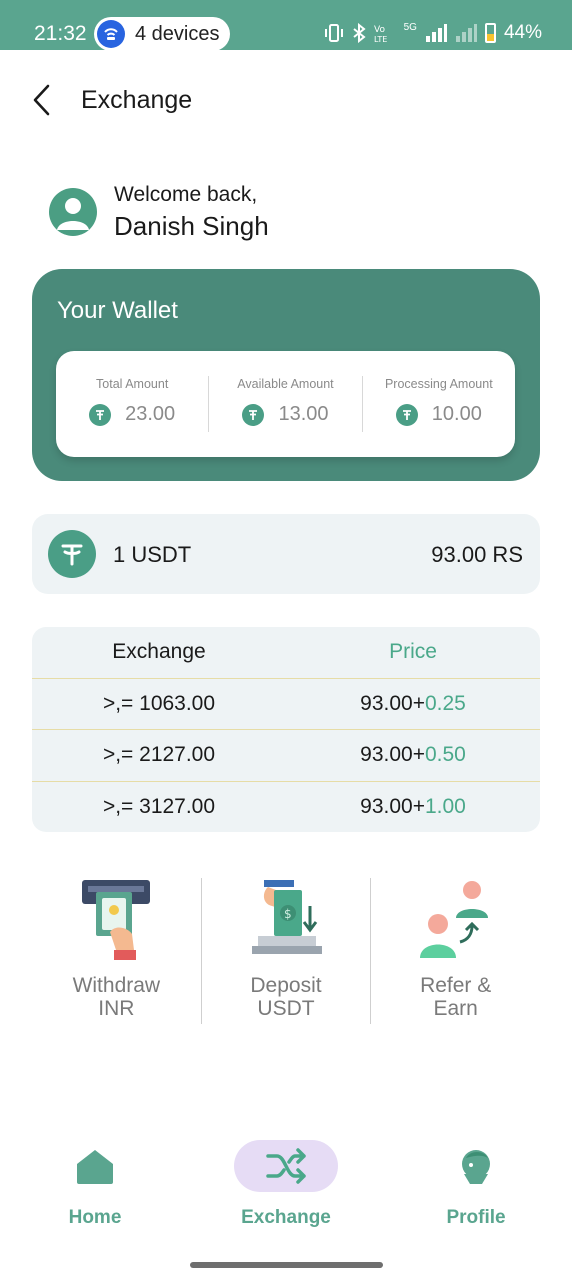 The height and width of the screenshot is (1280, 572). Describe the element at coordinates (380, 39) in the screenshot. I see `svg-text: LTE` at that location.